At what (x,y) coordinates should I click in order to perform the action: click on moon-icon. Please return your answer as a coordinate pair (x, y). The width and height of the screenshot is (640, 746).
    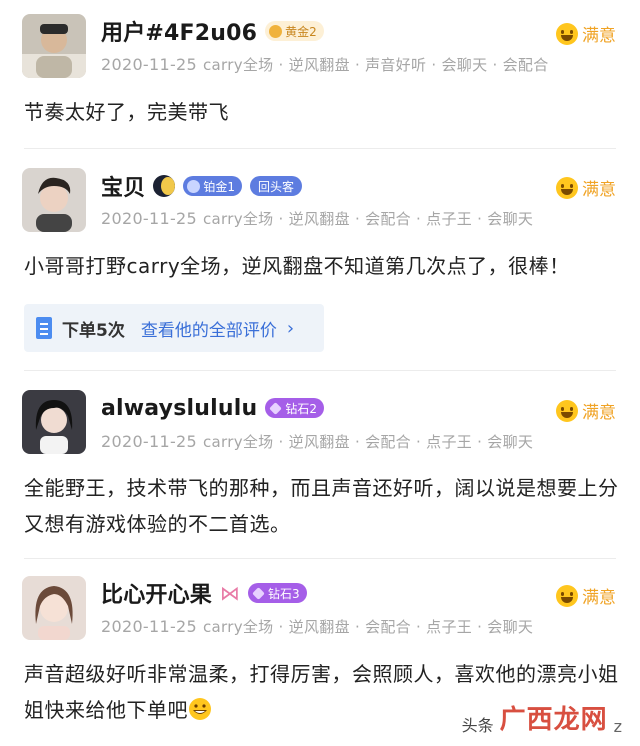
    Looking at the image, I should click on (164, 186).